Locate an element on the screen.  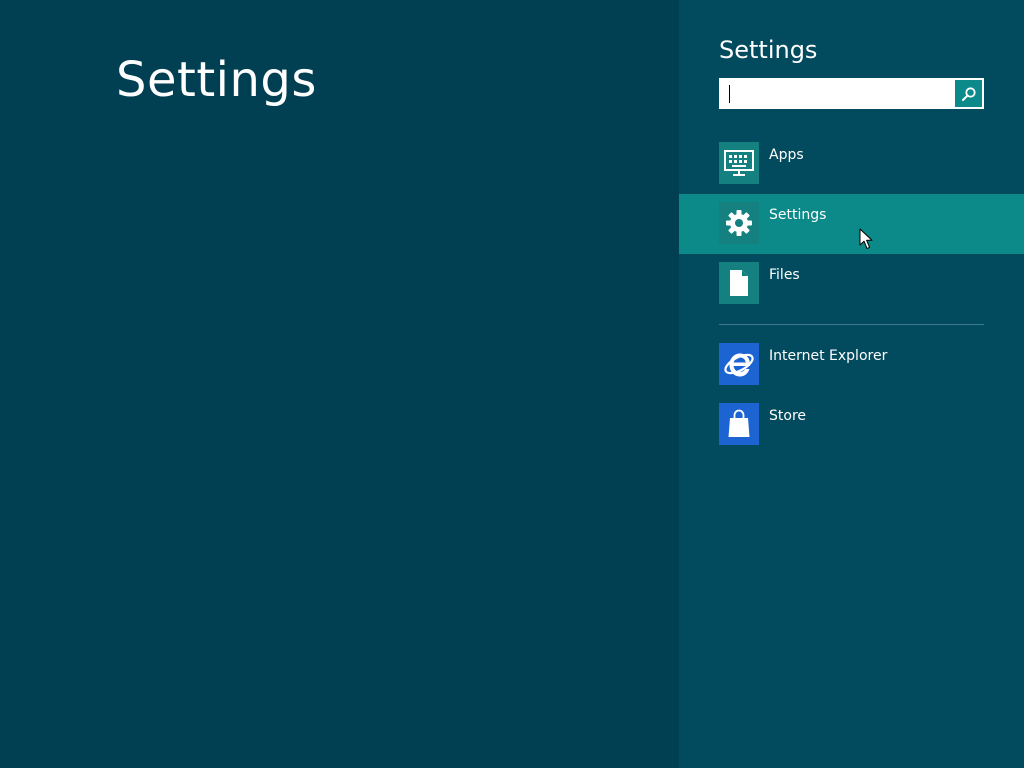
search-icon is located at coordinates (968, 93).